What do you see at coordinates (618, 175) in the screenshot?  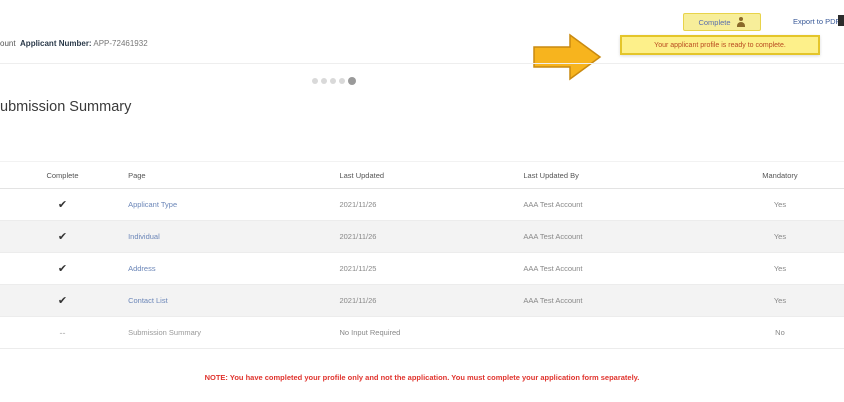 I see `header-last-updated-by: Last Updated By` at bounding box center [618, 175].